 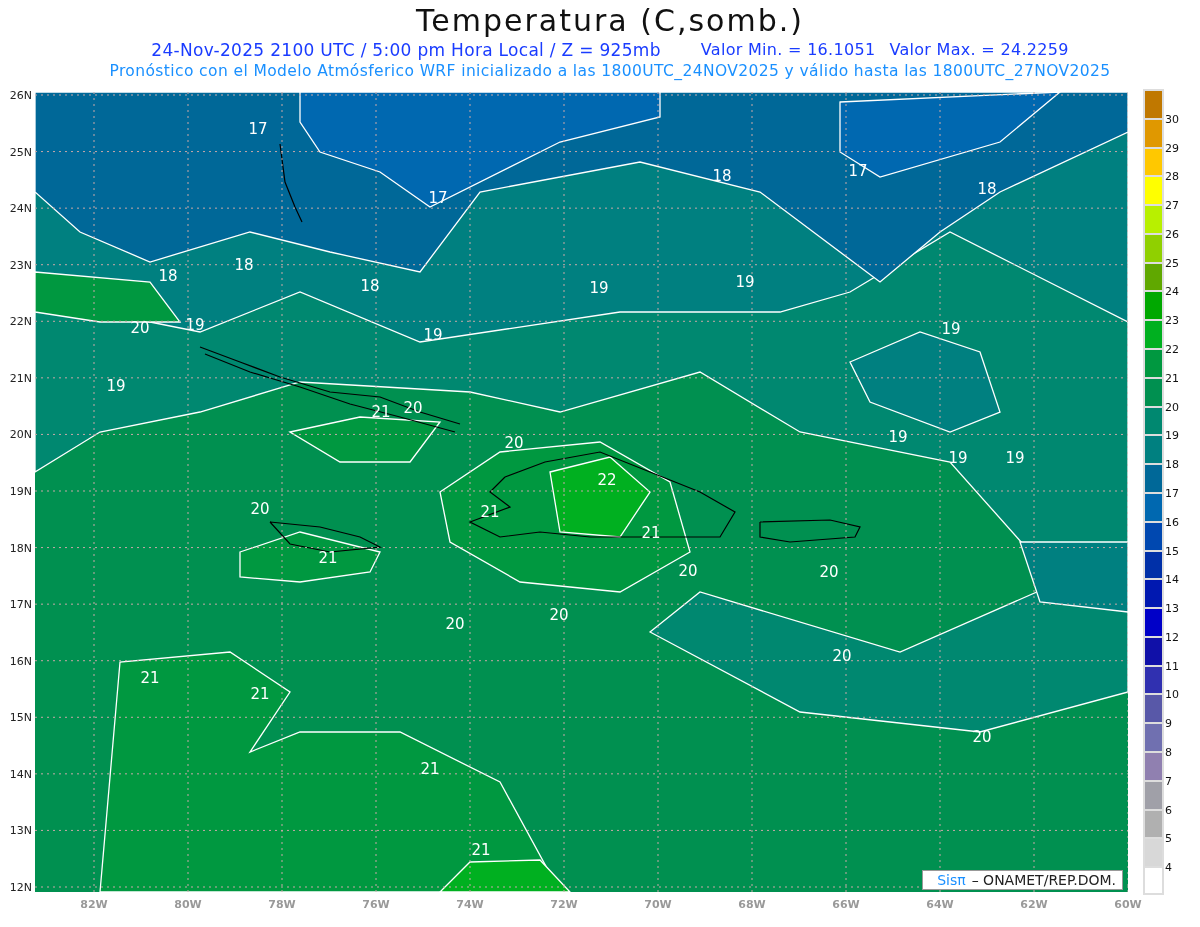 I want to click on longitude-label: 72W, so click(x=564, y=904).